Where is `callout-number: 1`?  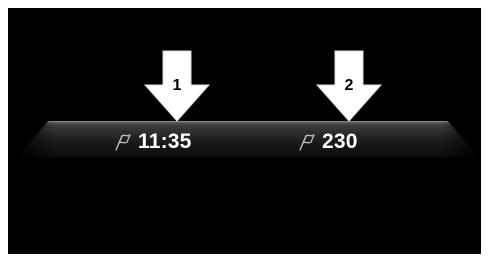 callout-number: 1 is located at coordinates (177, 85).